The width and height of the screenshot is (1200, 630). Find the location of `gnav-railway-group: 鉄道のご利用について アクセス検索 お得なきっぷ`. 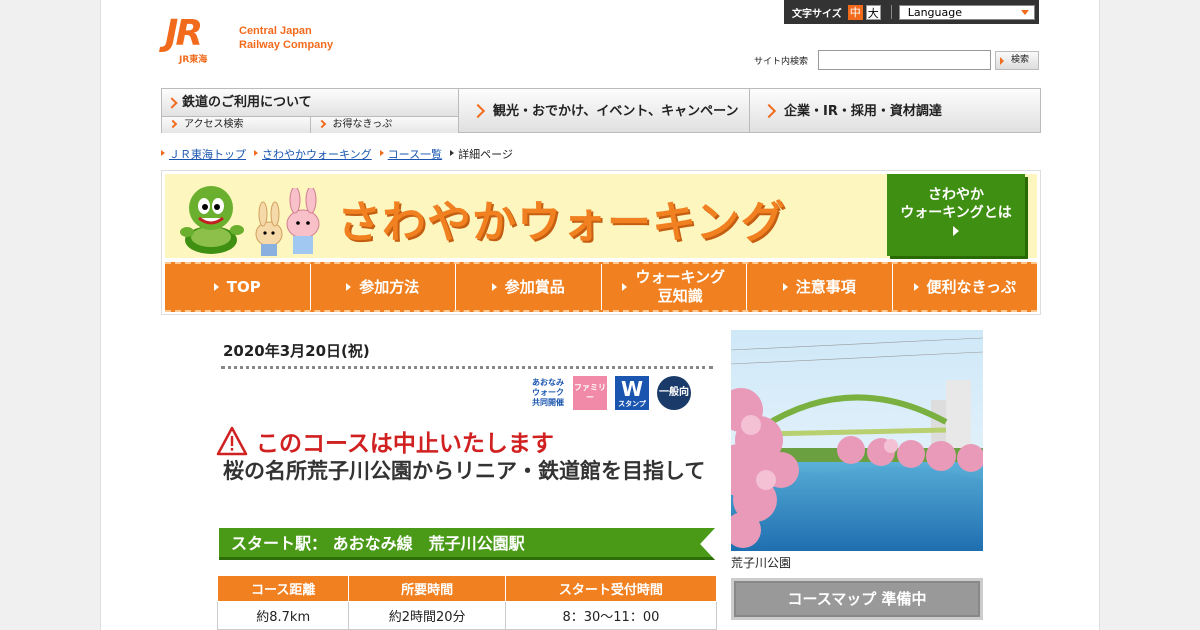

gnav-railway-group: 鉄道のご利用について アクセス検索 お得なきっぷ is located at coordinates (310, 111).